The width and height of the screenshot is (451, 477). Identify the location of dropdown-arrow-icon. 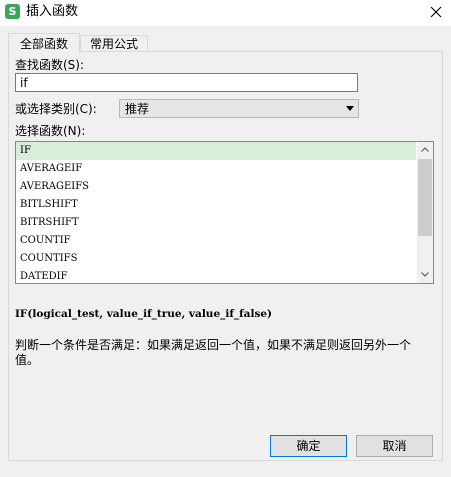
(350, 108).